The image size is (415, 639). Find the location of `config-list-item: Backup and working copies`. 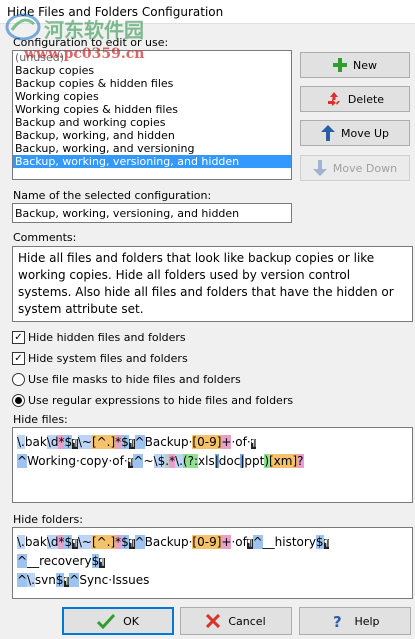

config-list-item: Backup and working copies is located at coordinates (152, 122).